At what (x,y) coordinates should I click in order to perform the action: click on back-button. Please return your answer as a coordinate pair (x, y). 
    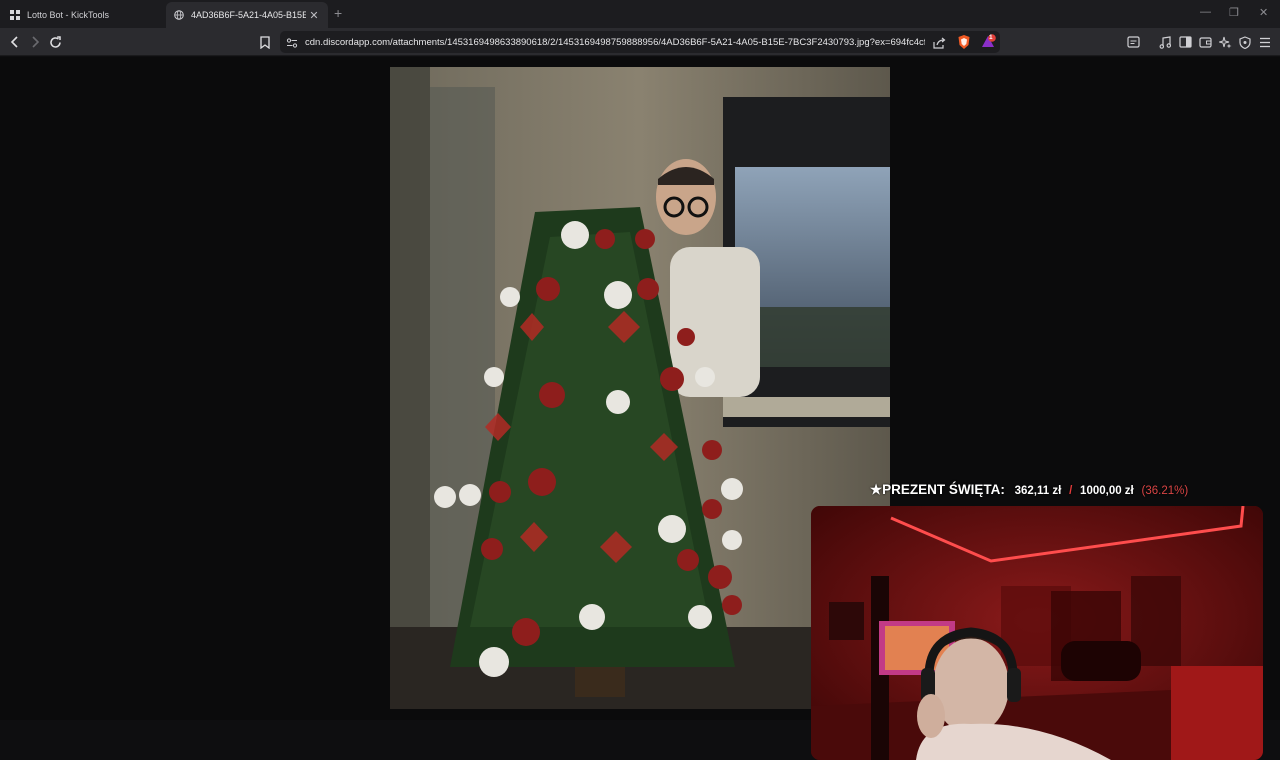
    Looking at the image, I should click on (15, 42).